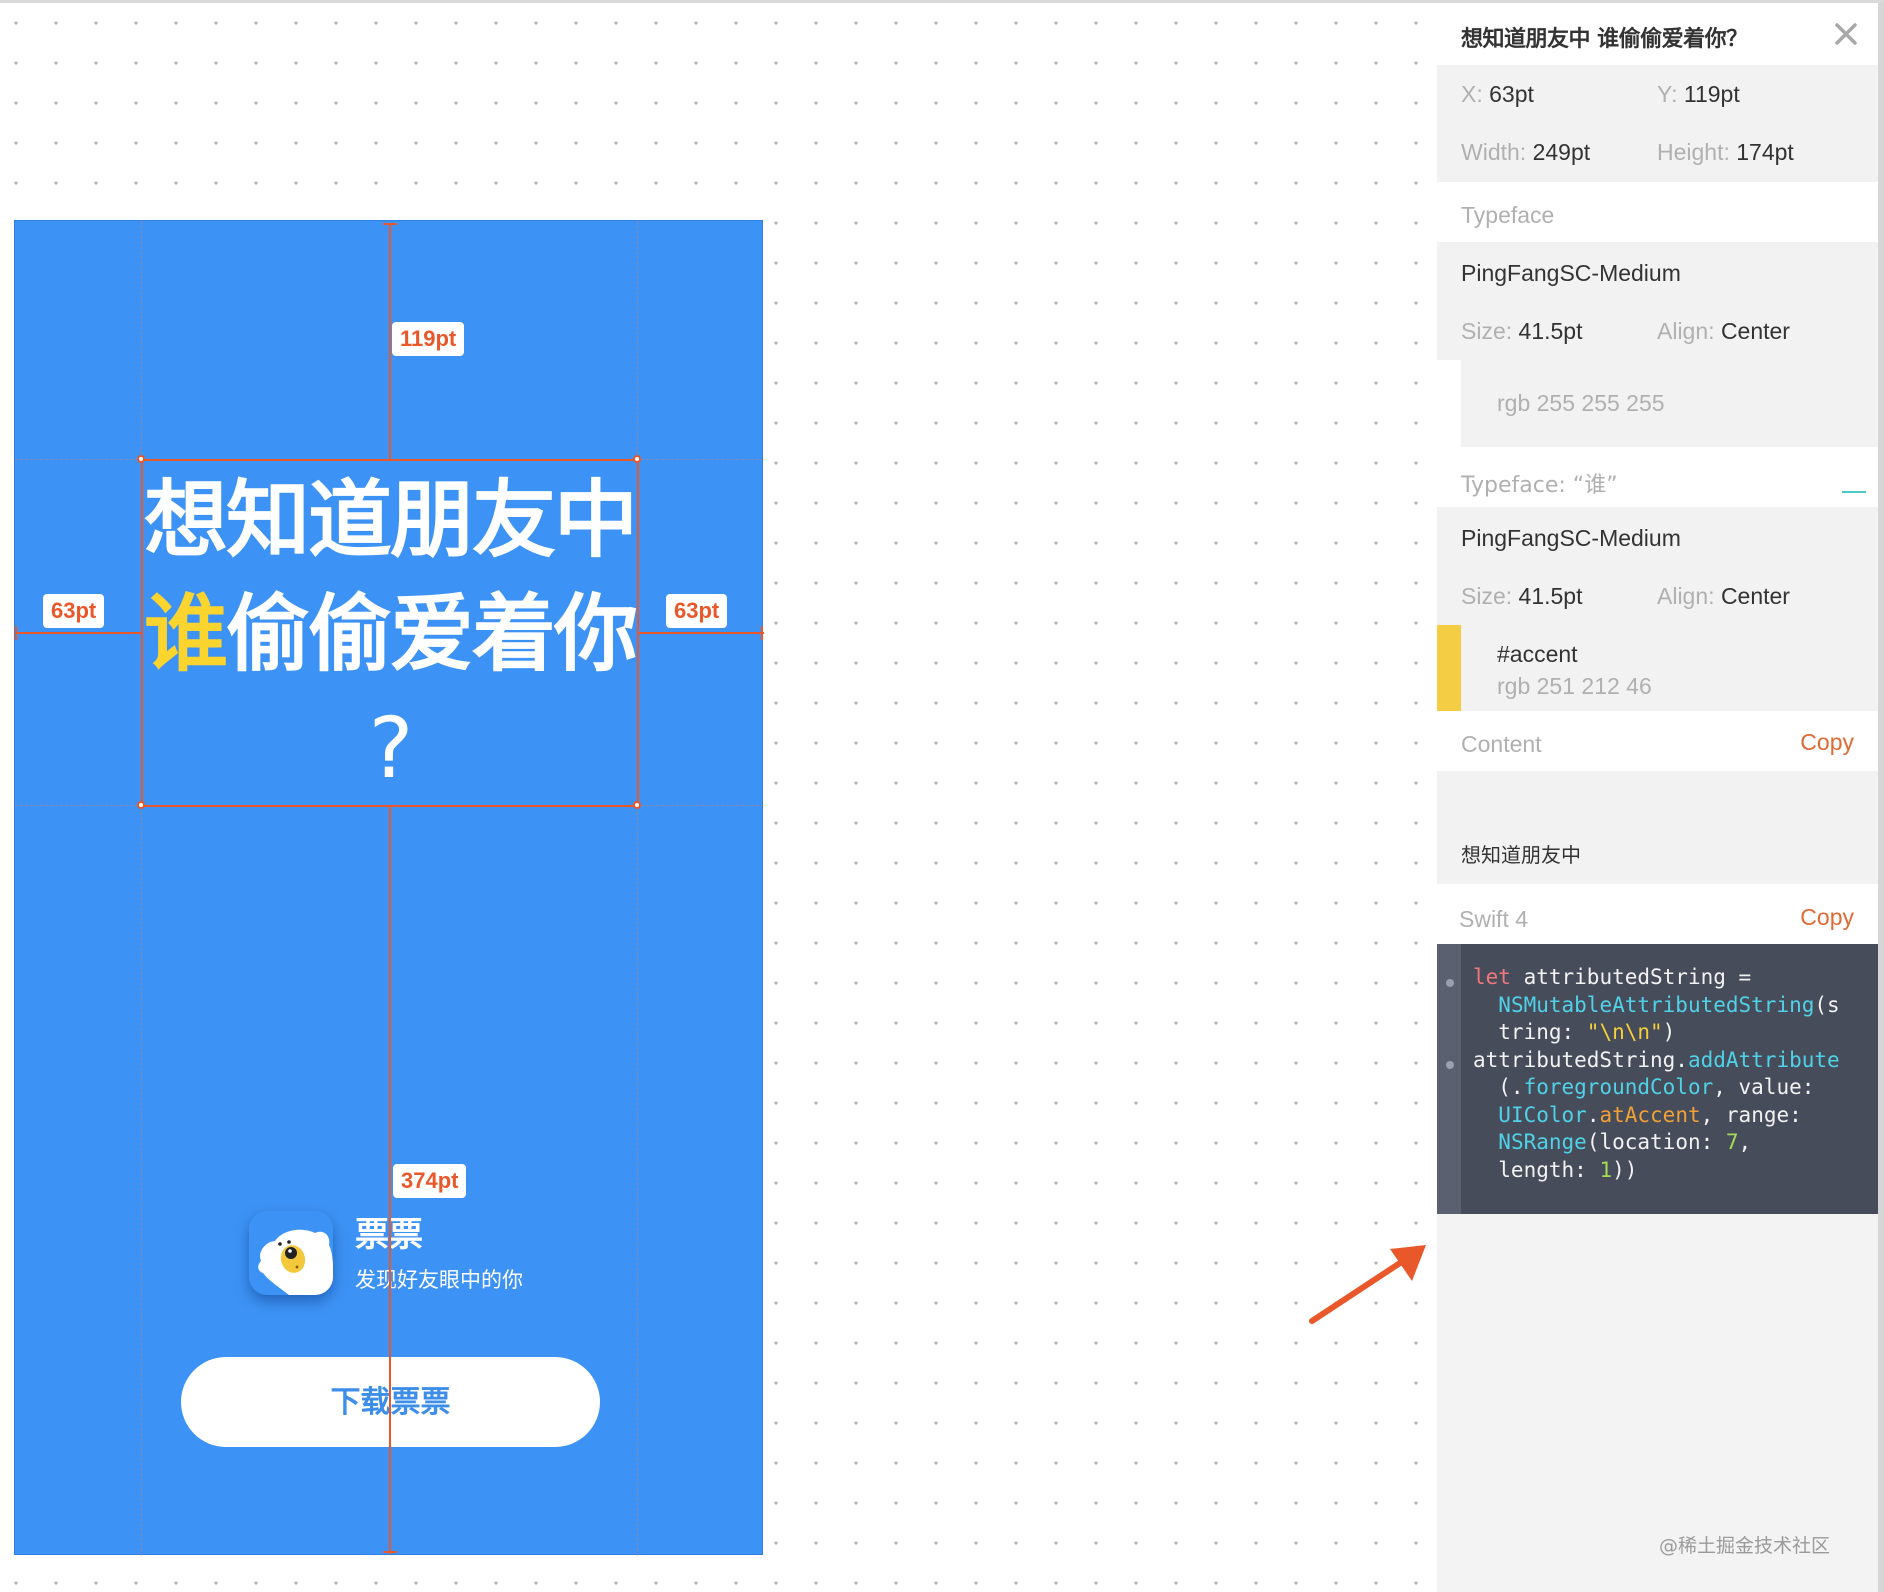 The height and width of the screenshot is (1592, 1884). Describe the element at coordinates (1472, 94) in the screenshot. I see `x-label: X:` at that location.